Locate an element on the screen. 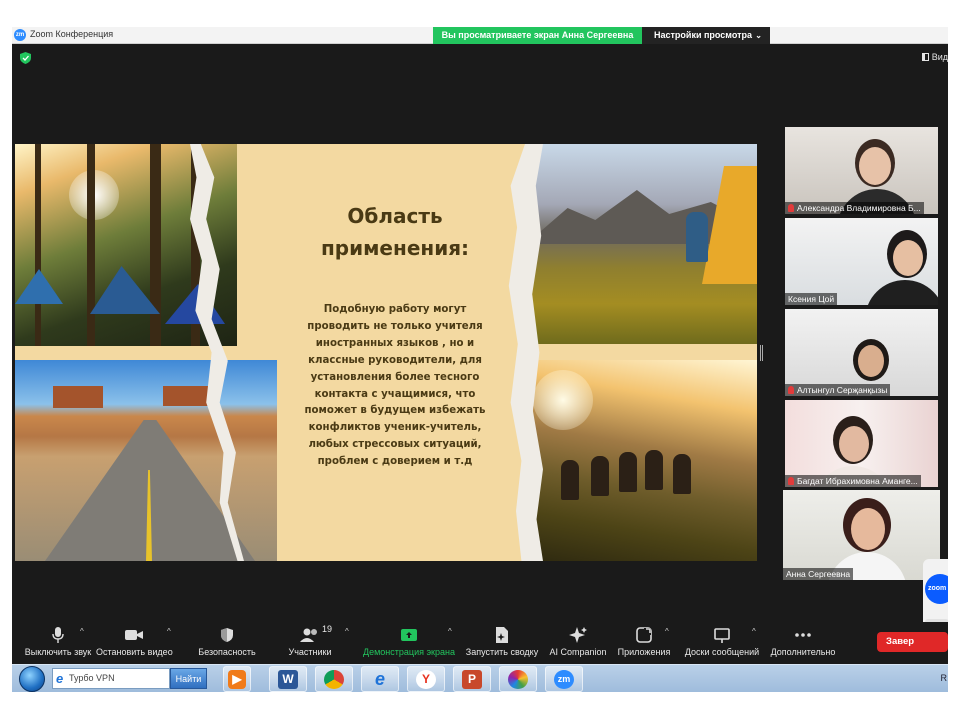 The height and width of the screenshot is (720, 960). more-button: Дополнительно is located at coordinates (803, 644).